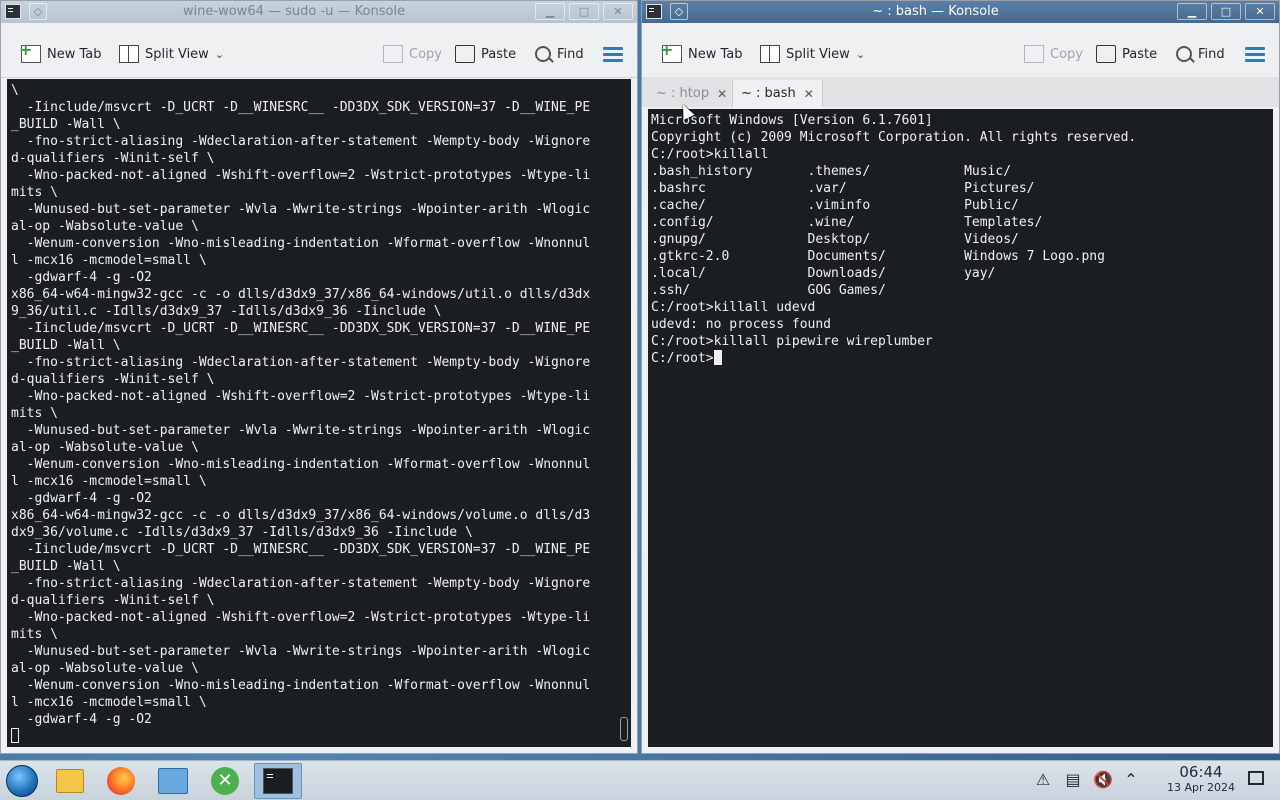  Describe the element at coordinates (960, 92) in the screenshot. I see `tab-bar: ~ : htop ✕ ~ : bash ✕` at that location.